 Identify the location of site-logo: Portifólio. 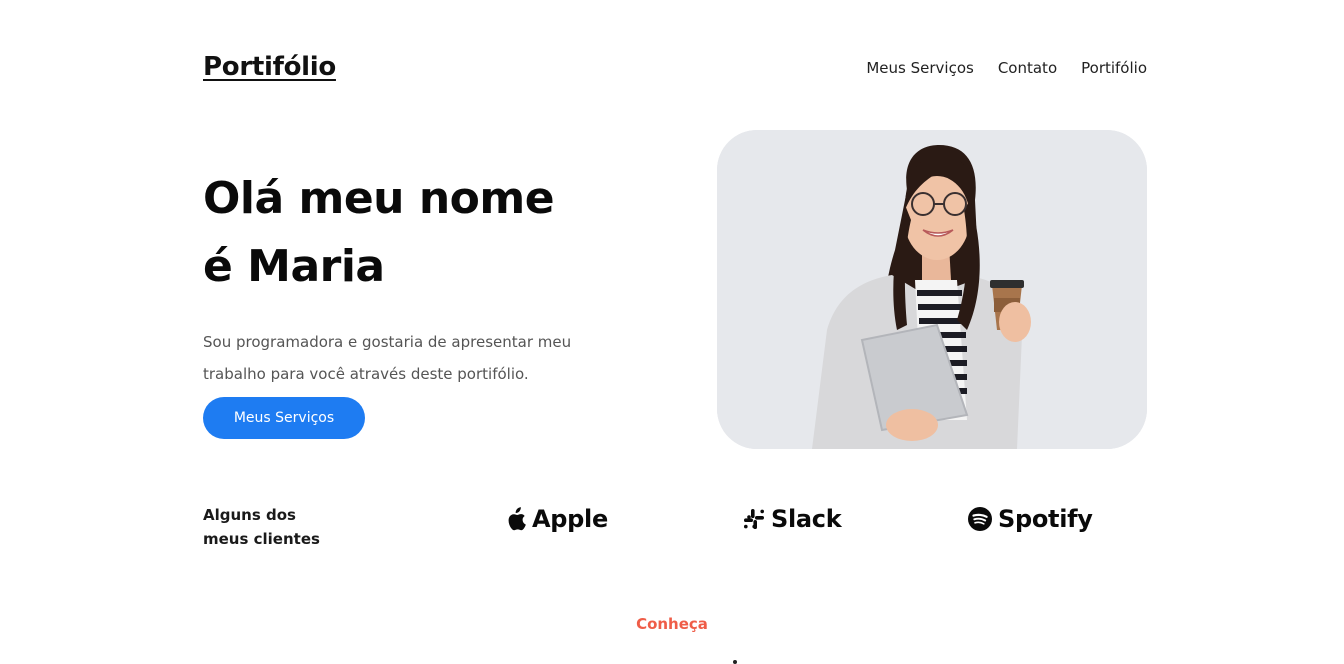
(269, 67).